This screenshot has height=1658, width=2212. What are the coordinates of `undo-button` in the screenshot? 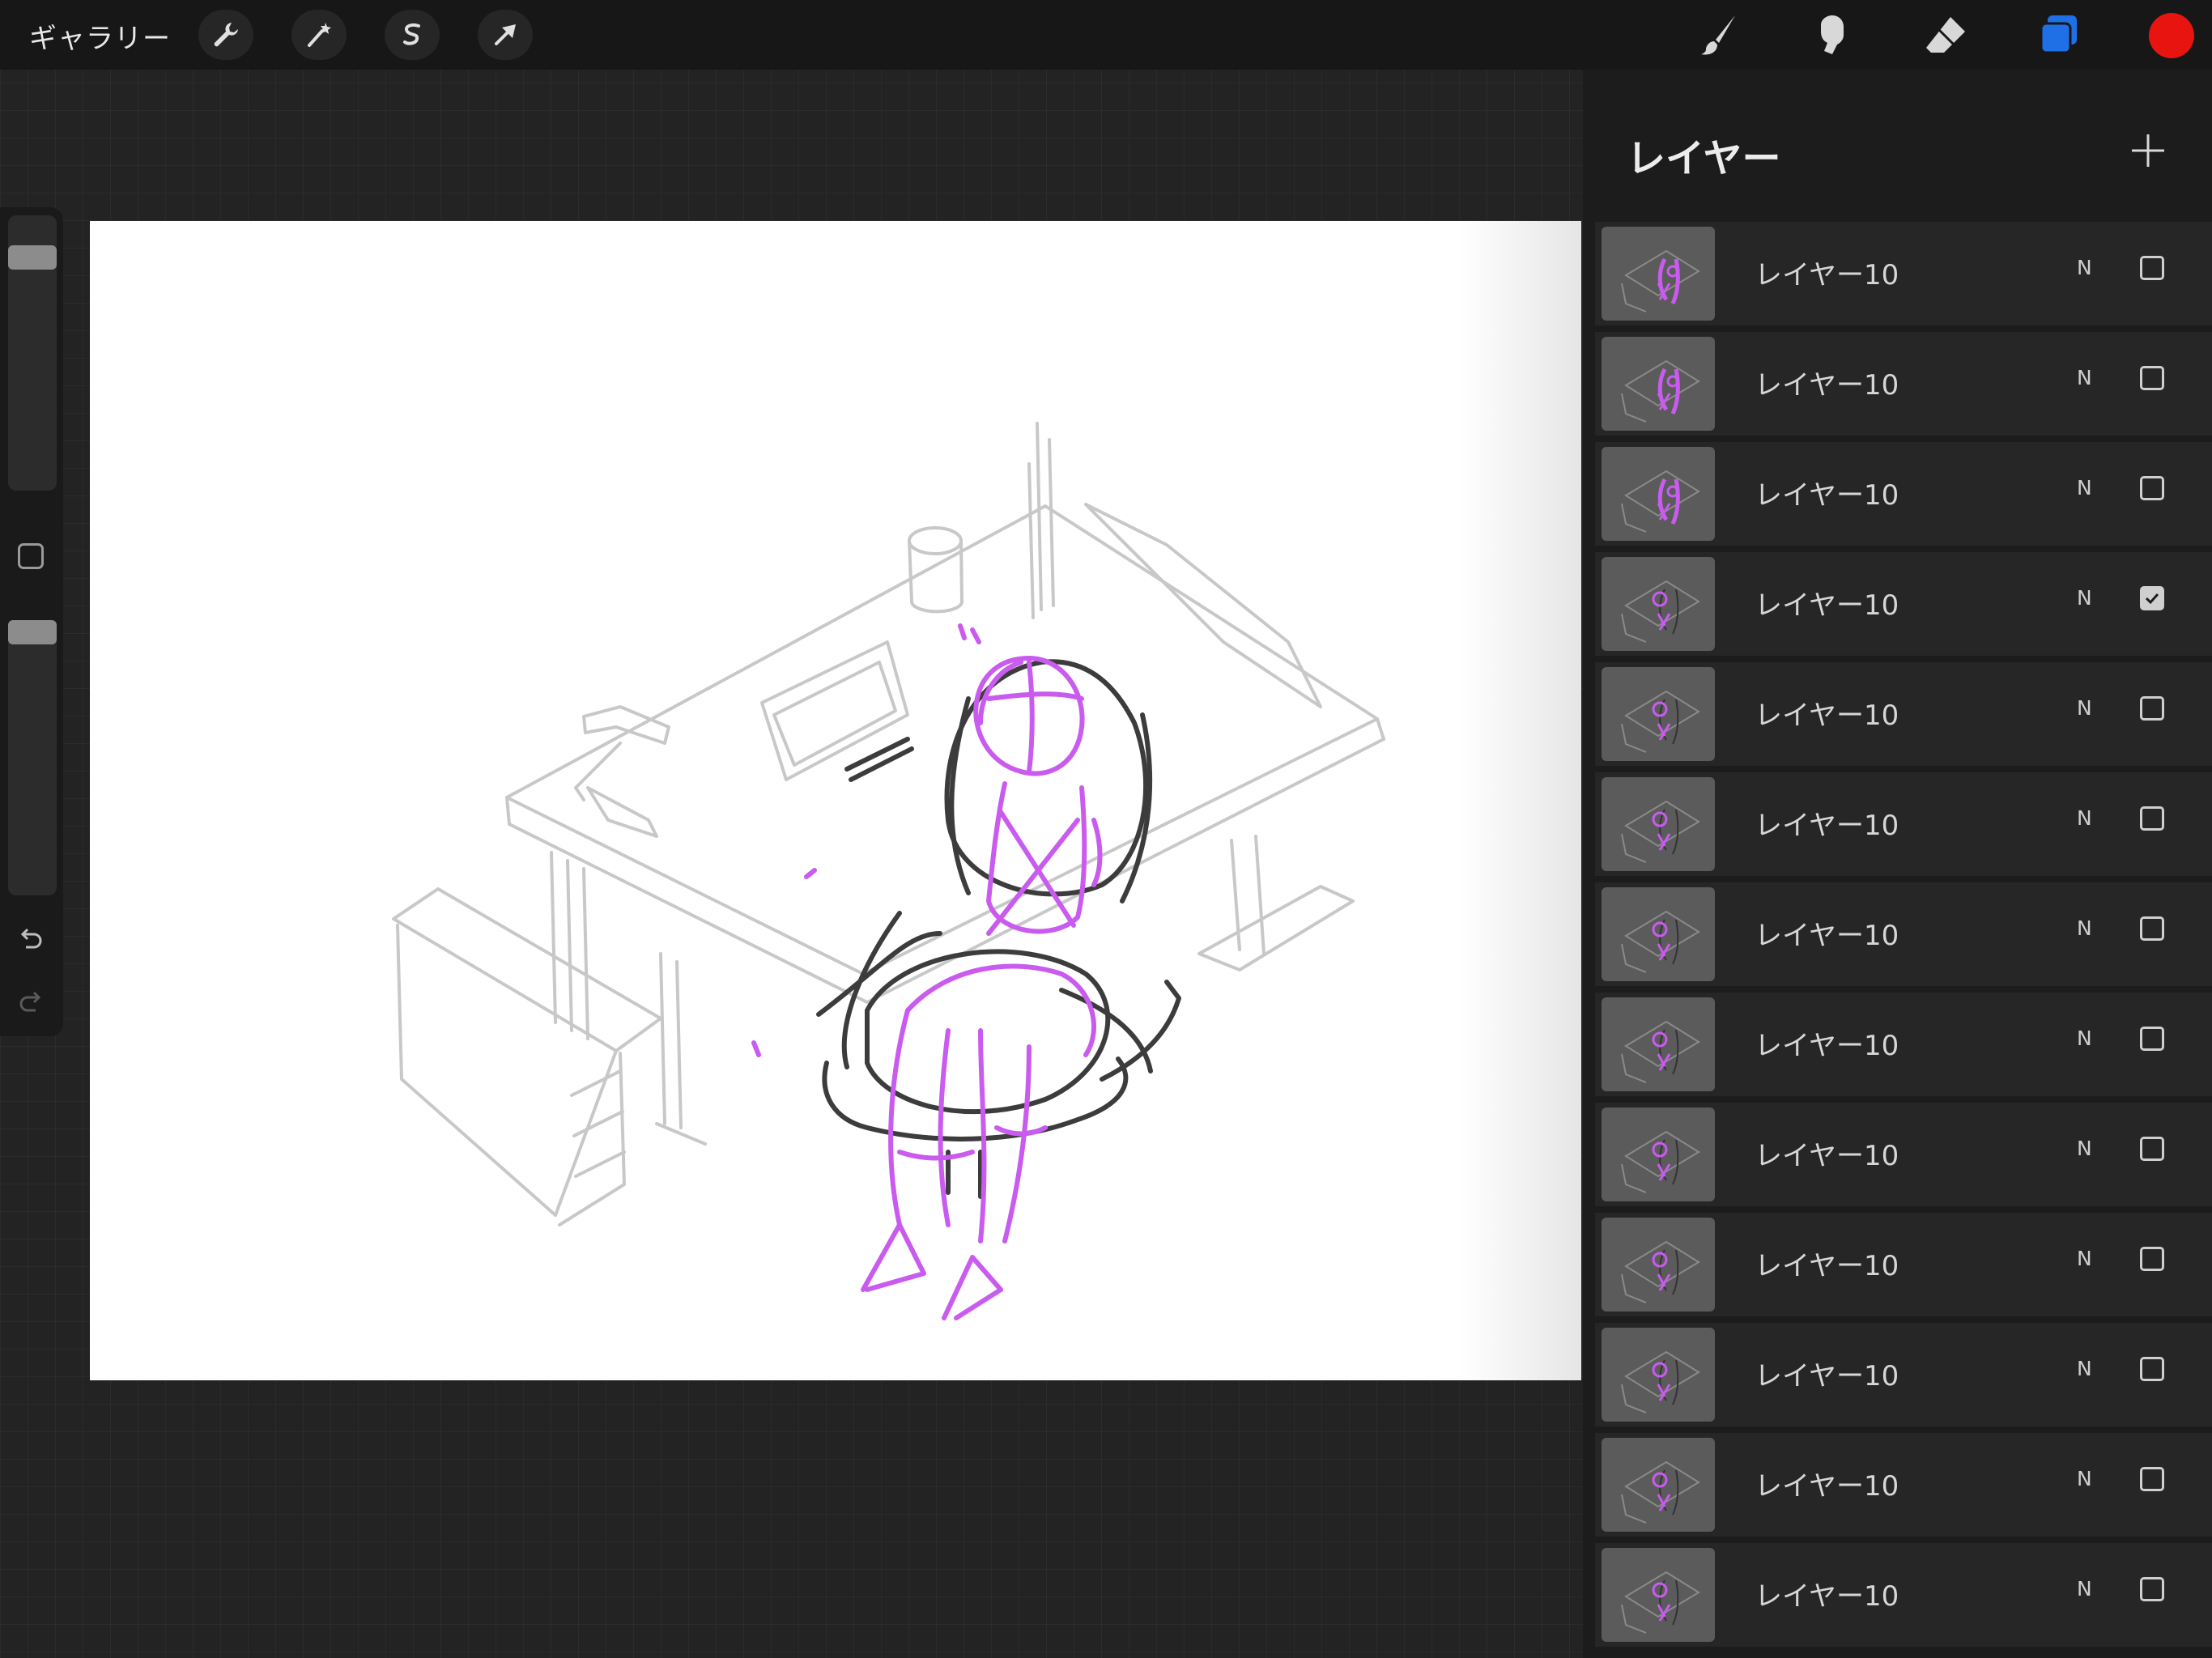 It's located at (31, 939).